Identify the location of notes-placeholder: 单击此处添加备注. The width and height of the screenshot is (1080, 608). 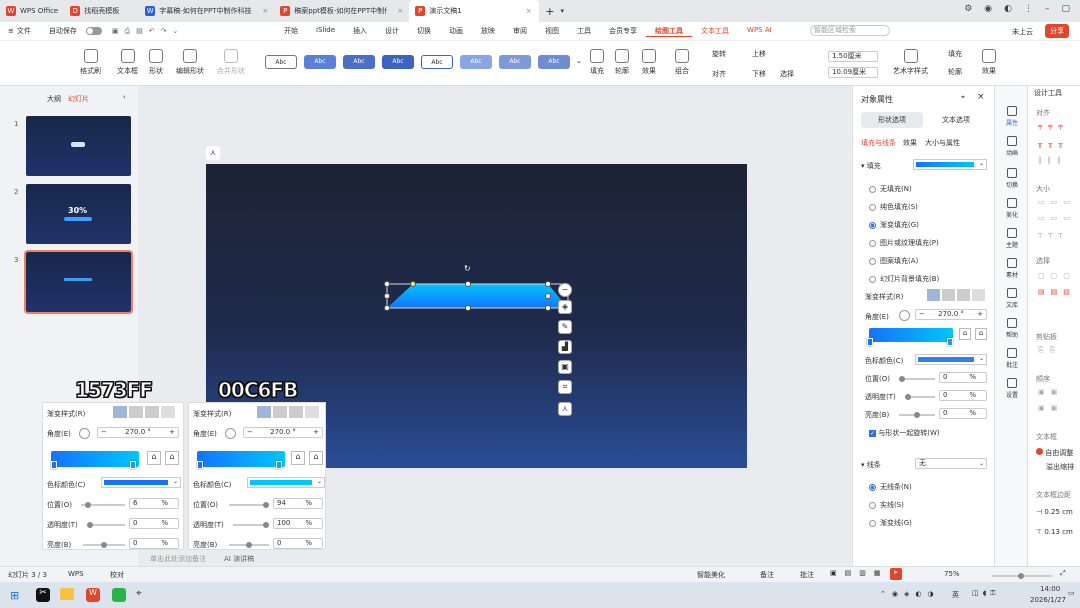
(178, 559).